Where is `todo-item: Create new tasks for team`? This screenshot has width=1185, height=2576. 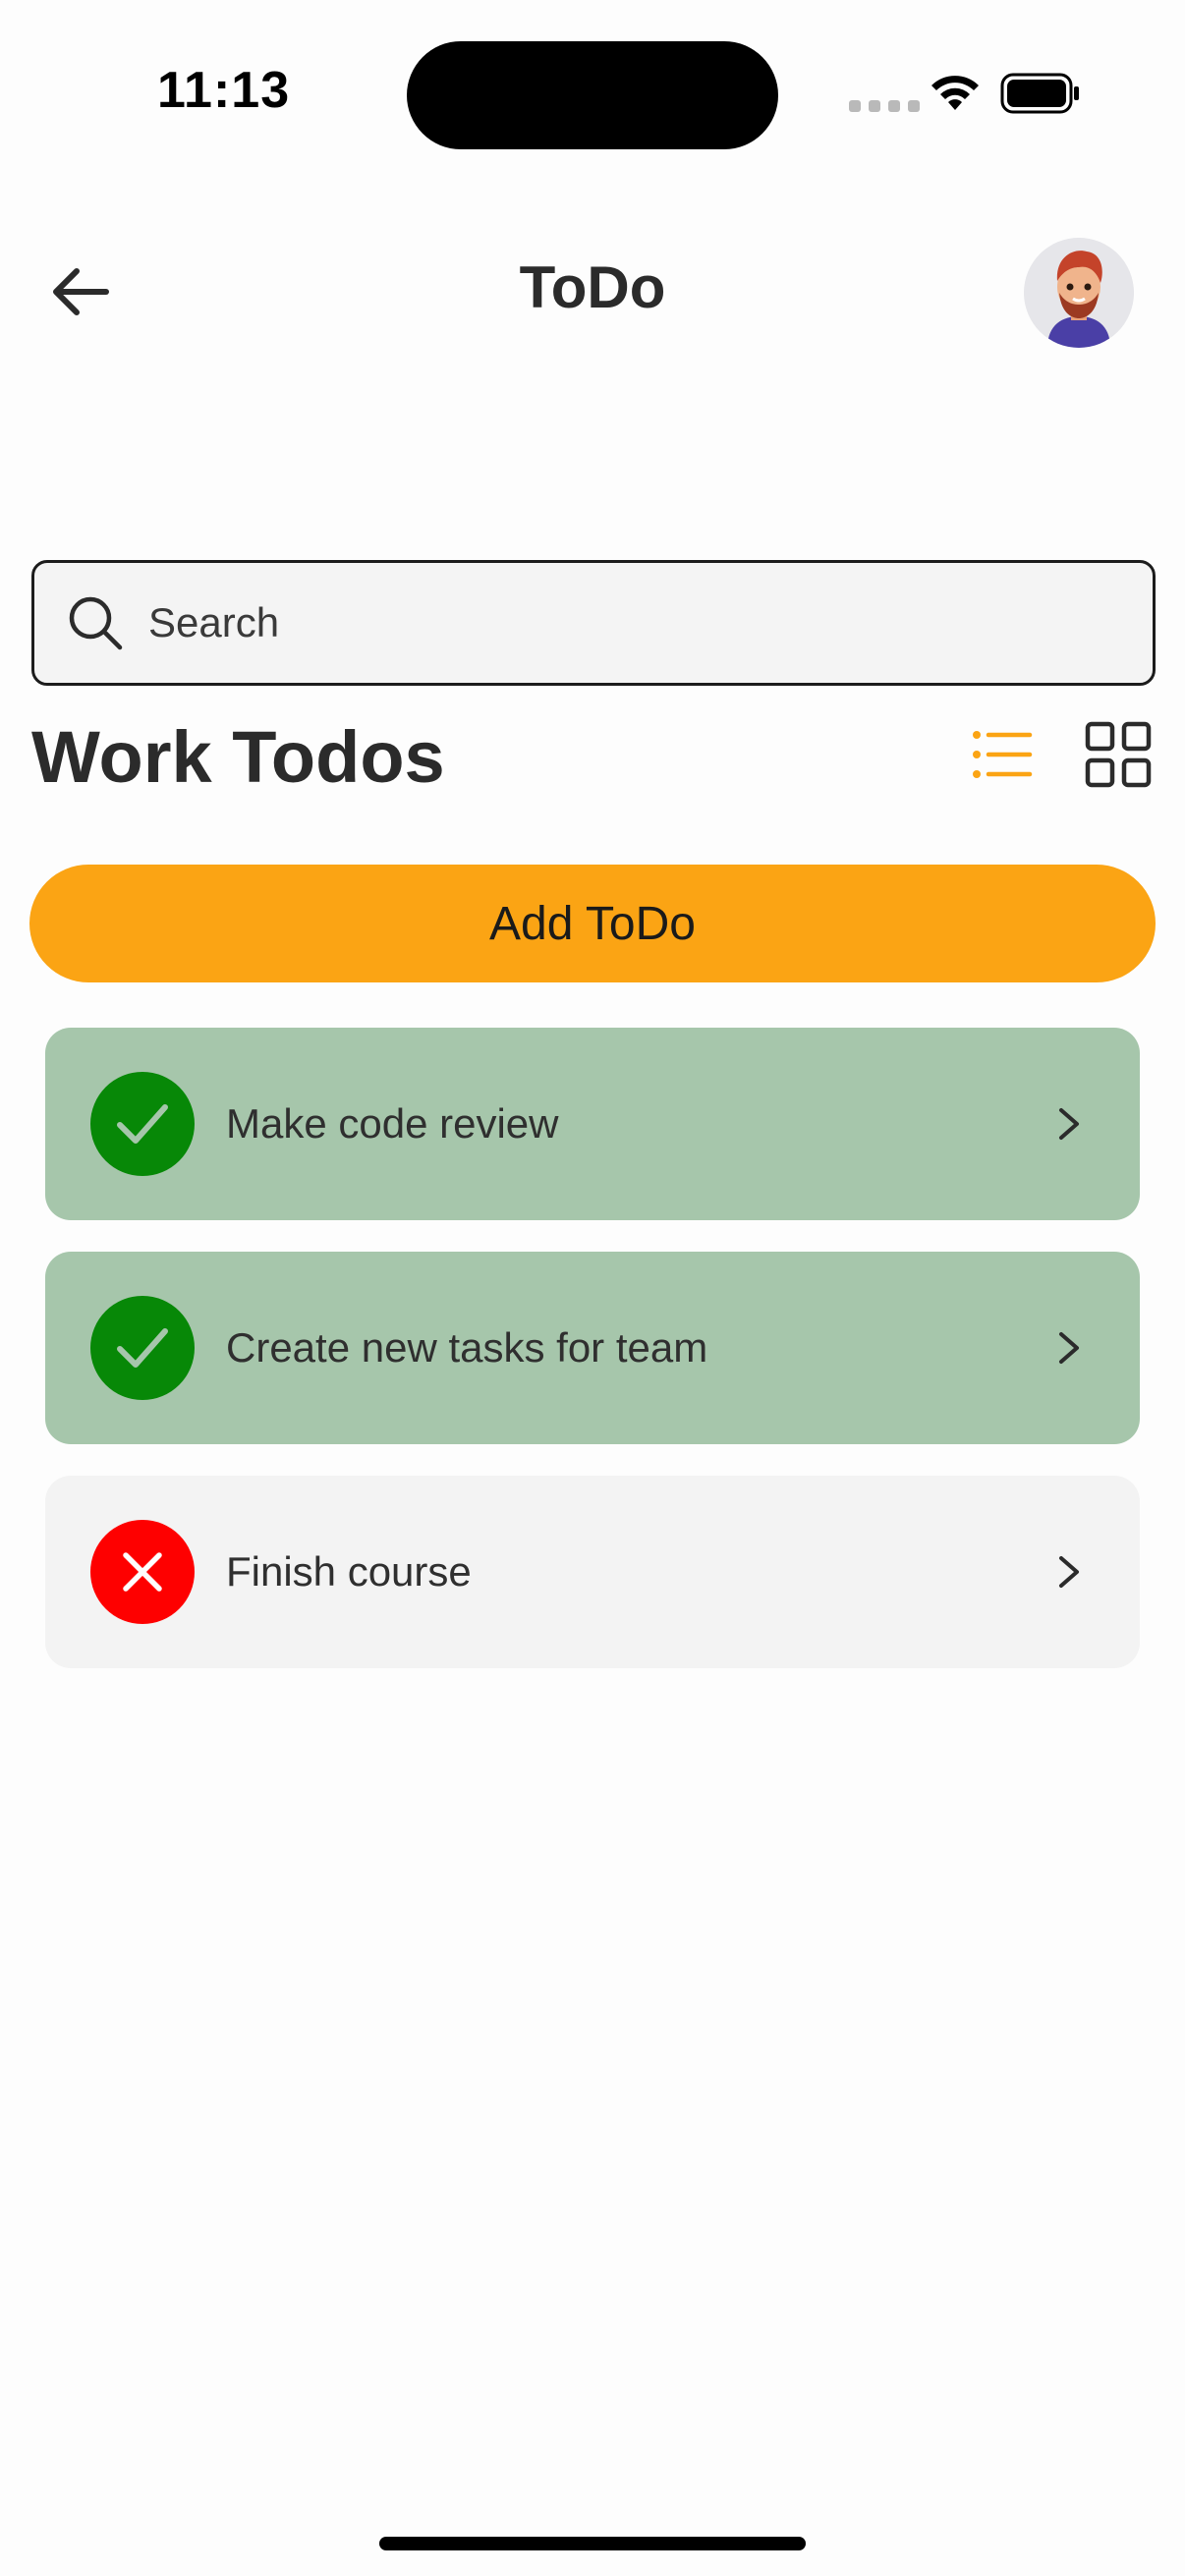 todo-item: Create new tasks for team is located at coordinates (592, 1348).